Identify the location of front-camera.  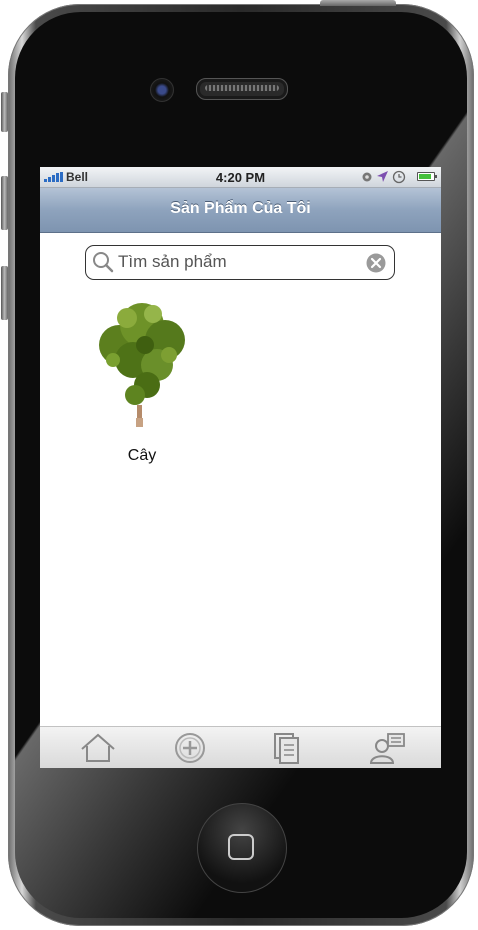
(162, 90).